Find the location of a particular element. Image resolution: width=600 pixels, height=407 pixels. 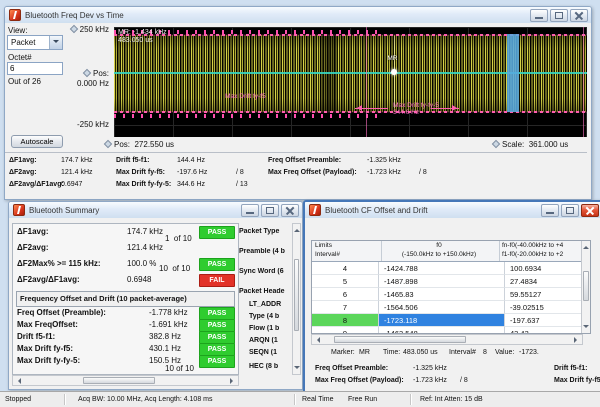

freq-dev-titlebar: Bluetooth Freq Dev vs Time is located at coordinates (298, 15).